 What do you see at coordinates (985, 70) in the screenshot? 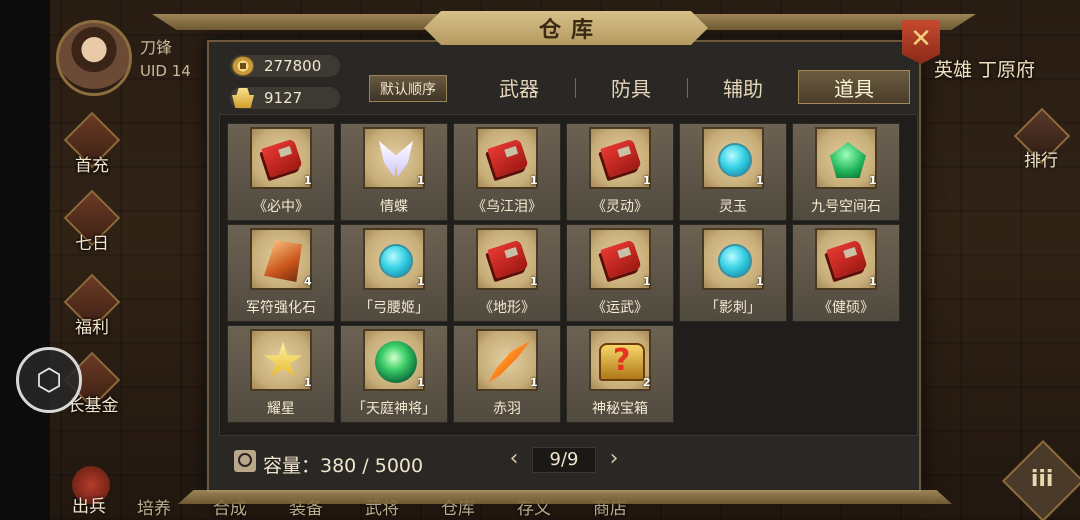
I see `scene-title: 英雄 丁原府` at bounding box center [985, 70].